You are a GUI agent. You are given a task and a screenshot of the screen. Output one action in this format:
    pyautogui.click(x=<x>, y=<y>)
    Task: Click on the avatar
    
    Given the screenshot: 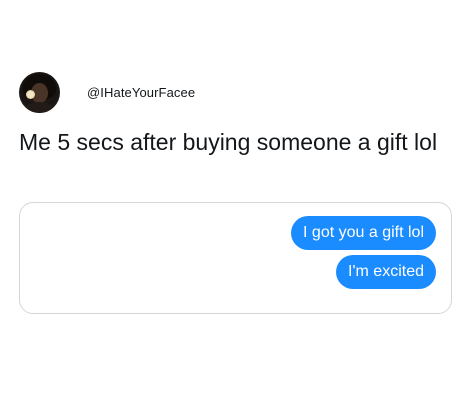 What is the action you would take?
    pyautogui.click(x=39, y=92)
    